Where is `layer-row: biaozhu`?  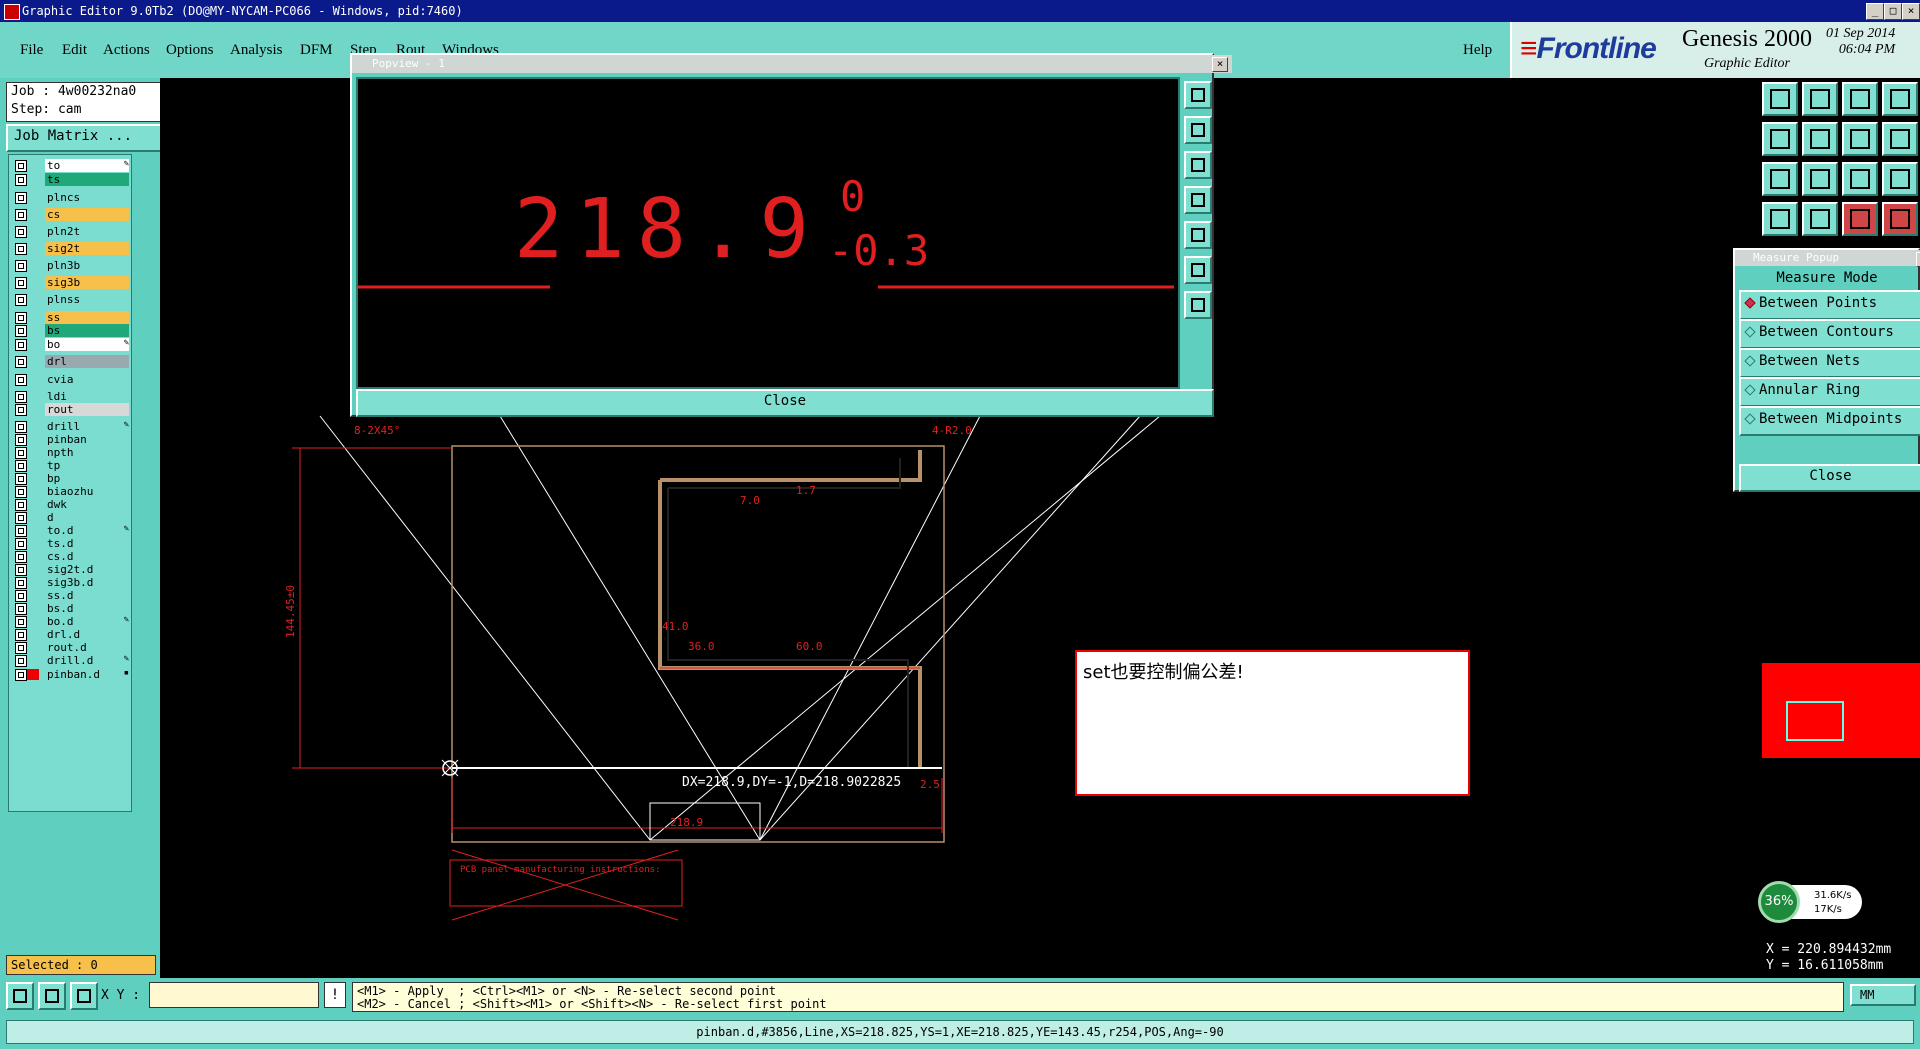
layer-row: biaozhu is located at coordinates (70, 492).